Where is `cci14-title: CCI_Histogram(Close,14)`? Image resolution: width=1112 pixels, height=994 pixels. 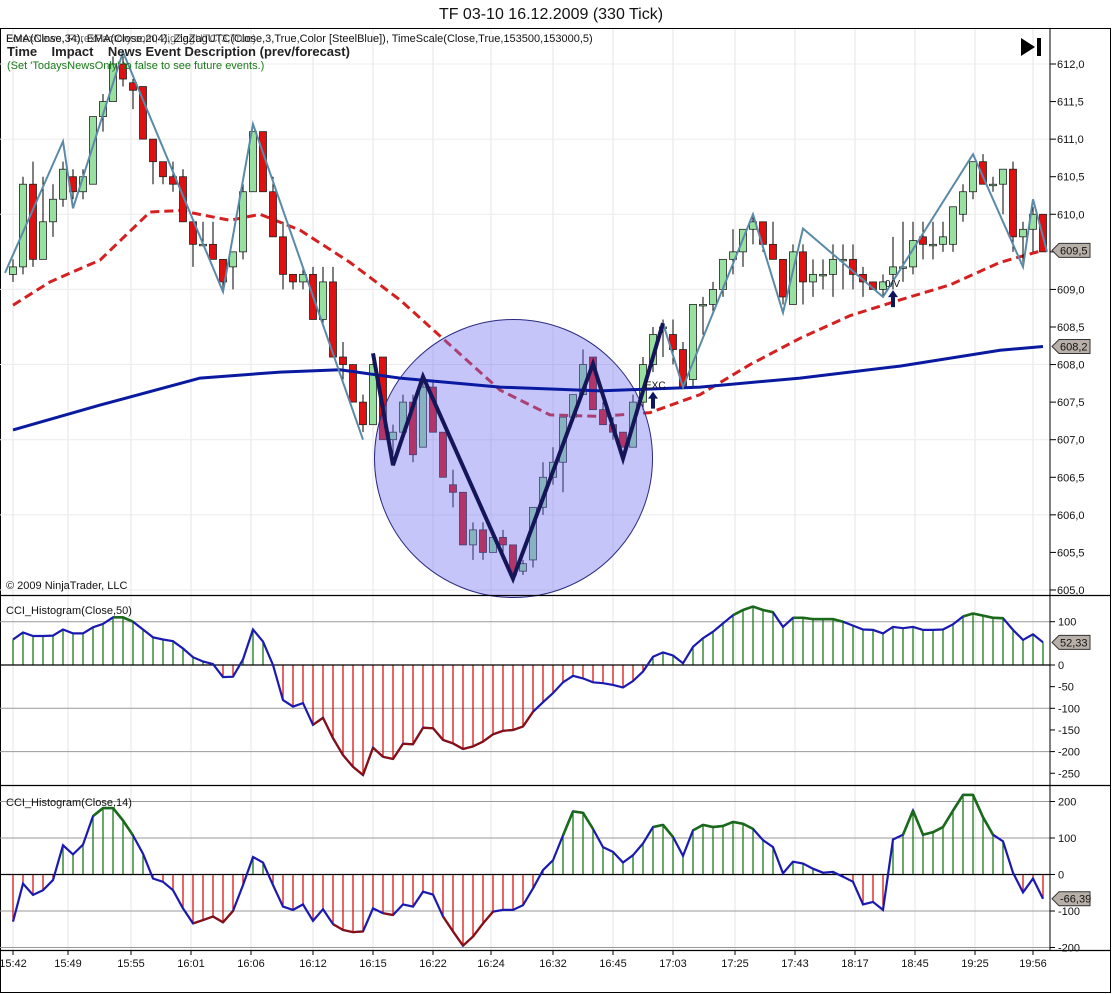
cci14-title: CCI_Histogram(Close,14) is located at coordinates (69, 803).